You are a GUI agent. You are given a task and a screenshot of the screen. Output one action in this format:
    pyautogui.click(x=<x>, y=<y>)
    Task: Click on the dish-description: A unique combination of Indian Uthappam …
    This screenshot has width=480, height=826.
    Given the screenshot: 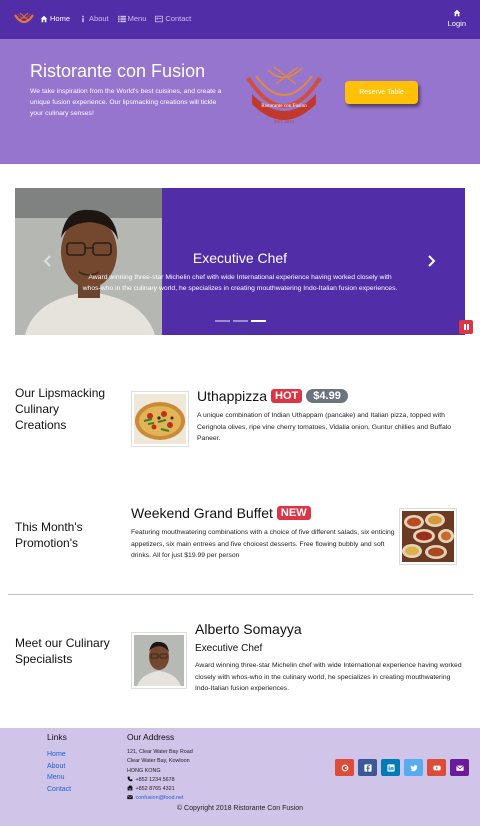 What is the action you would take?
    pyautogui.click(x=324, y=427)
    